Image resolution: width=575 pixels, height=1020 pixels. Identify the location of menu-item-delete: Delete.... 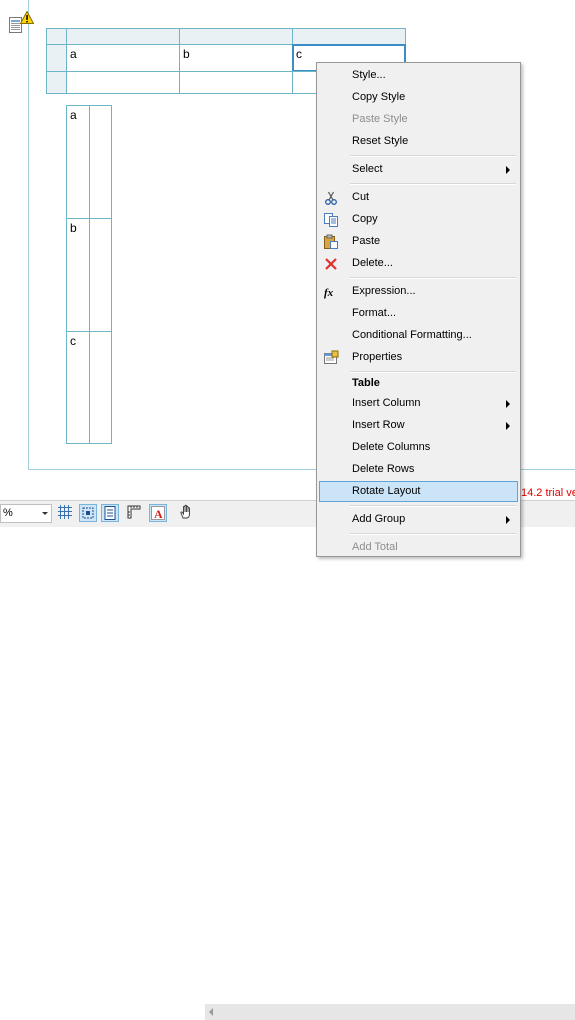
(418, 263).